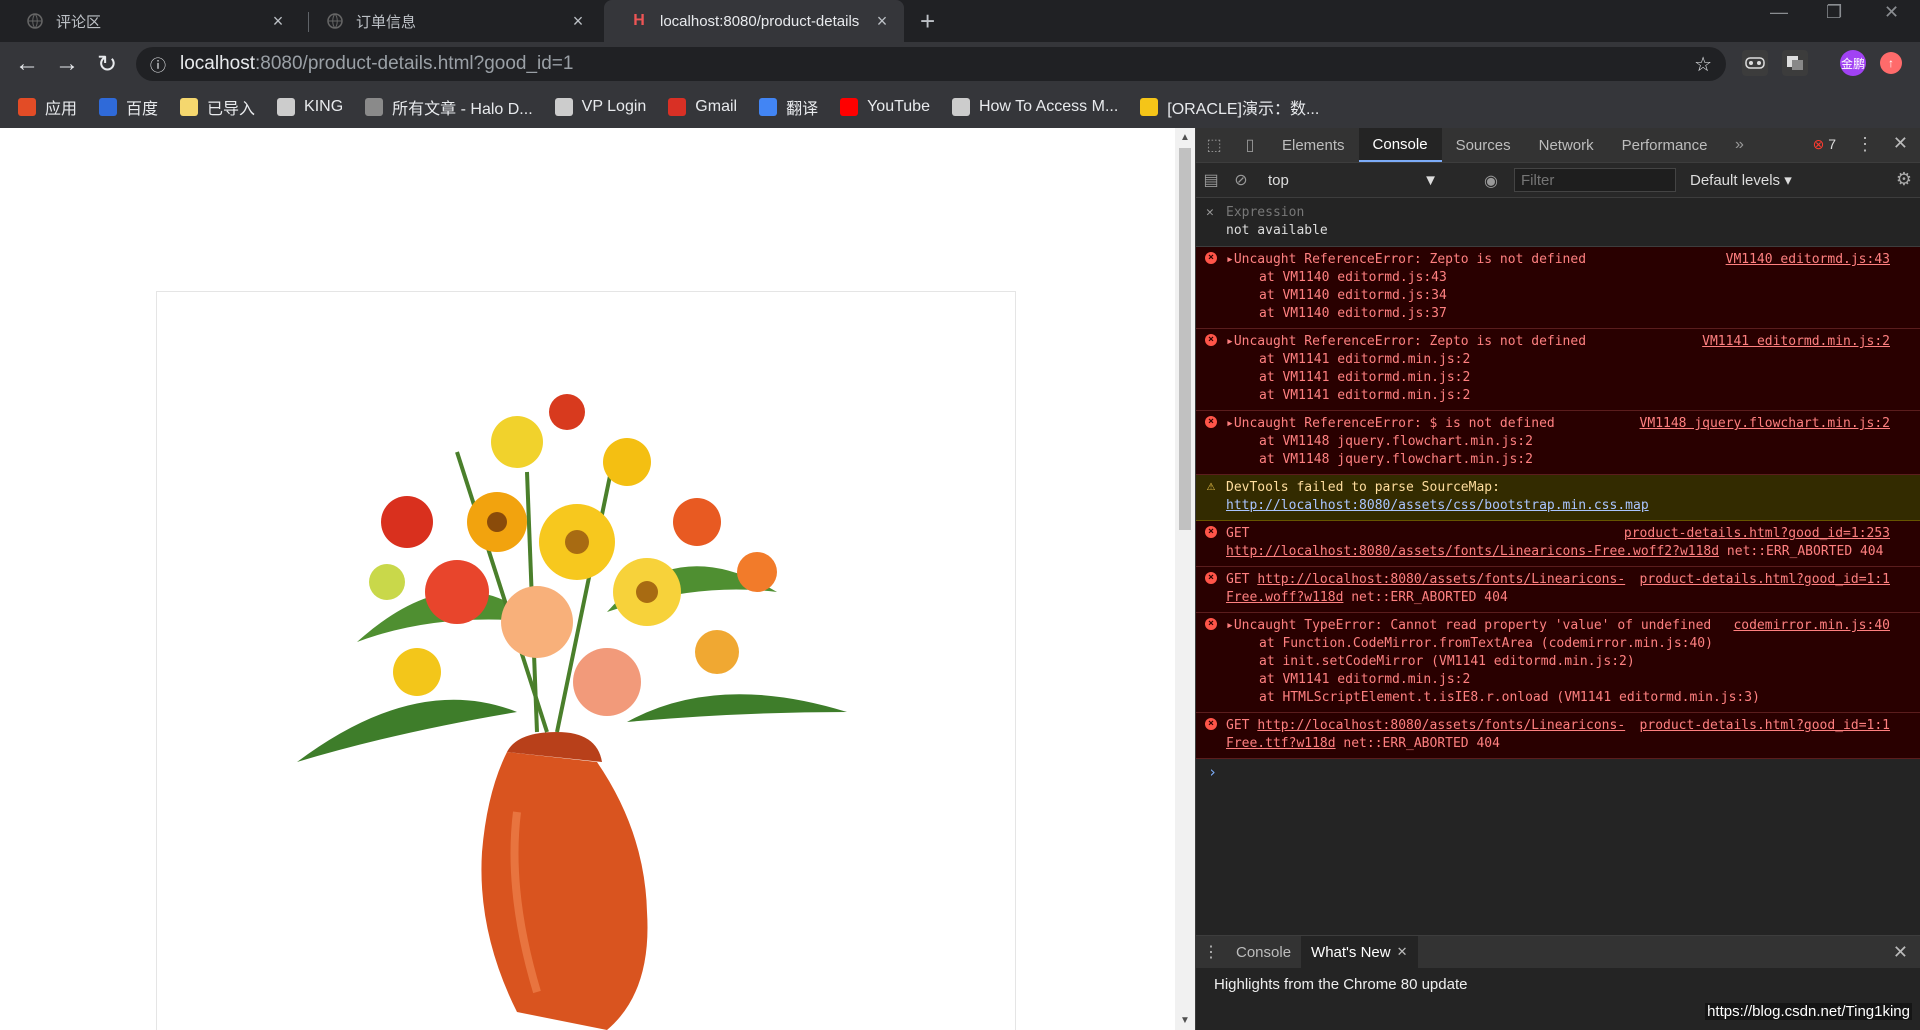 The width and height of the screenshot is (1920, 1030). What do you see at coordinates (1250, 145) in the screenshot?
I see `device-toolbar-icon: ▯` at bounding box center [1250, 145].